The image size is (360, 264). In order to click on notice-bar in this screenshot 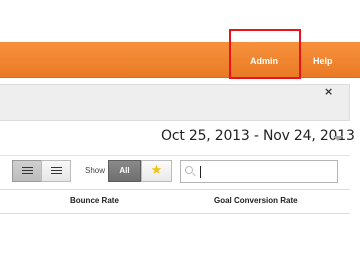, I will do `click(175, 102)`.